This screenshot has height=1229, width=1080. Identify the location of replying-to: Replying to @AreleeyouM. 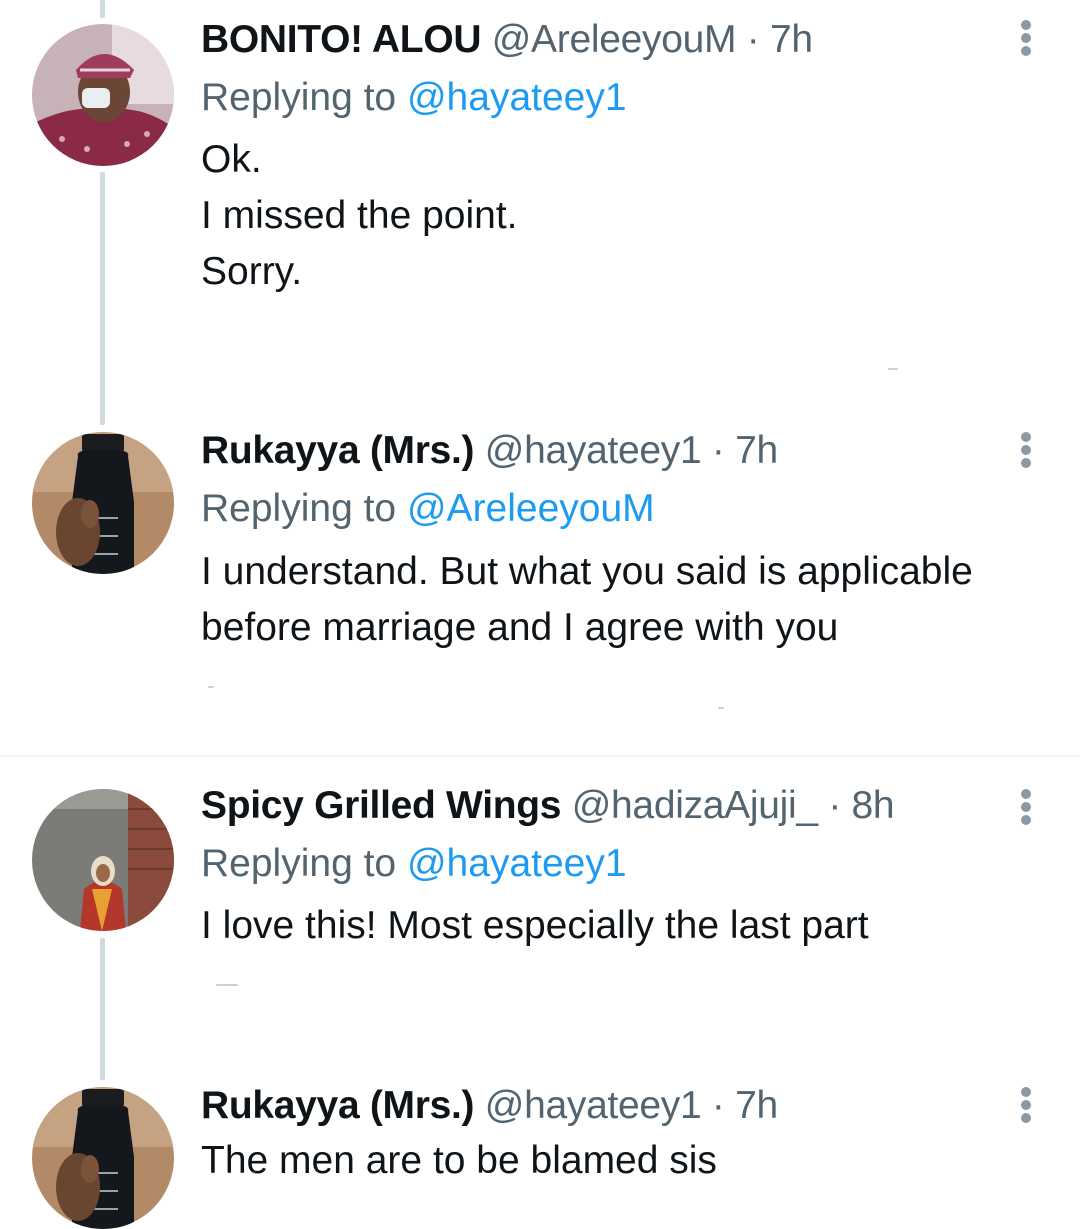
(428, 509).